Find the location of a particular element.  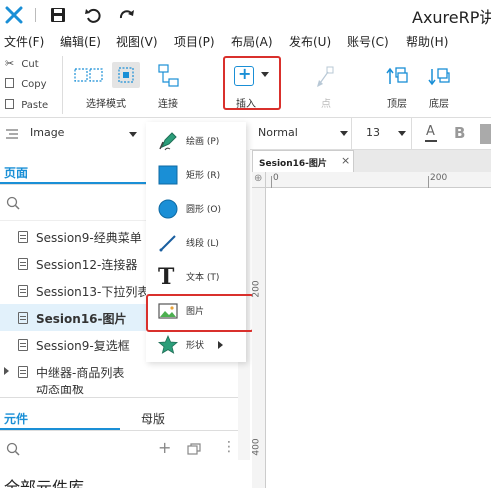

widgets-tab-divider is located at coordinates (125, 430).